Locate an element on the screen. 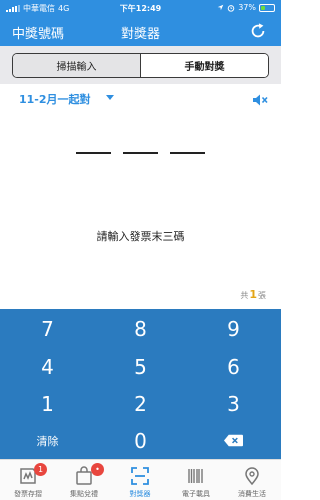  tab-label: 電子載具 is located at coordinates (196, 494).